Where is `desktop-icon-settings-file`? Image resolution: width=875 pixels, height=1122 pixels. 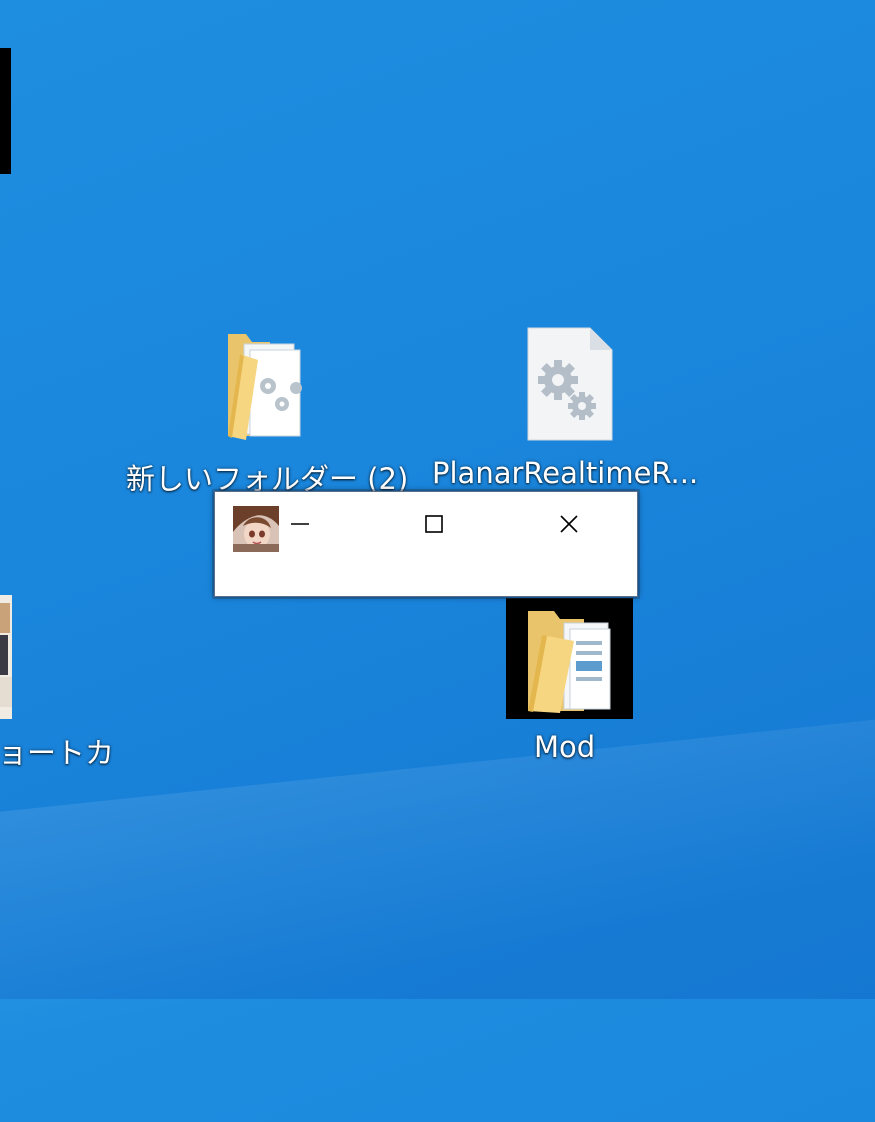 desktop-icon-settings-file is located at coordinates (568, 386).